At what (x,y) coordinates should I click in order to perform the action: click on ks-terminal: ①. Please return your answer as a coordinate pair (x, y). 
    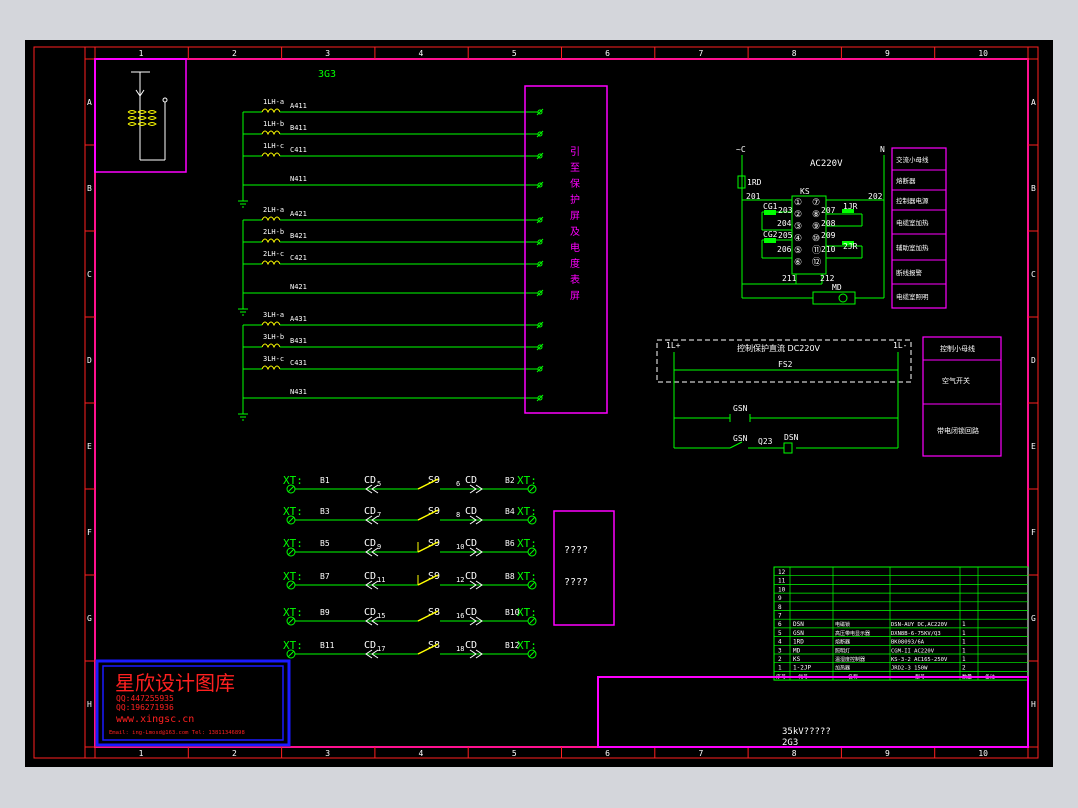
    Looking at the image, I should click on (798, 203).